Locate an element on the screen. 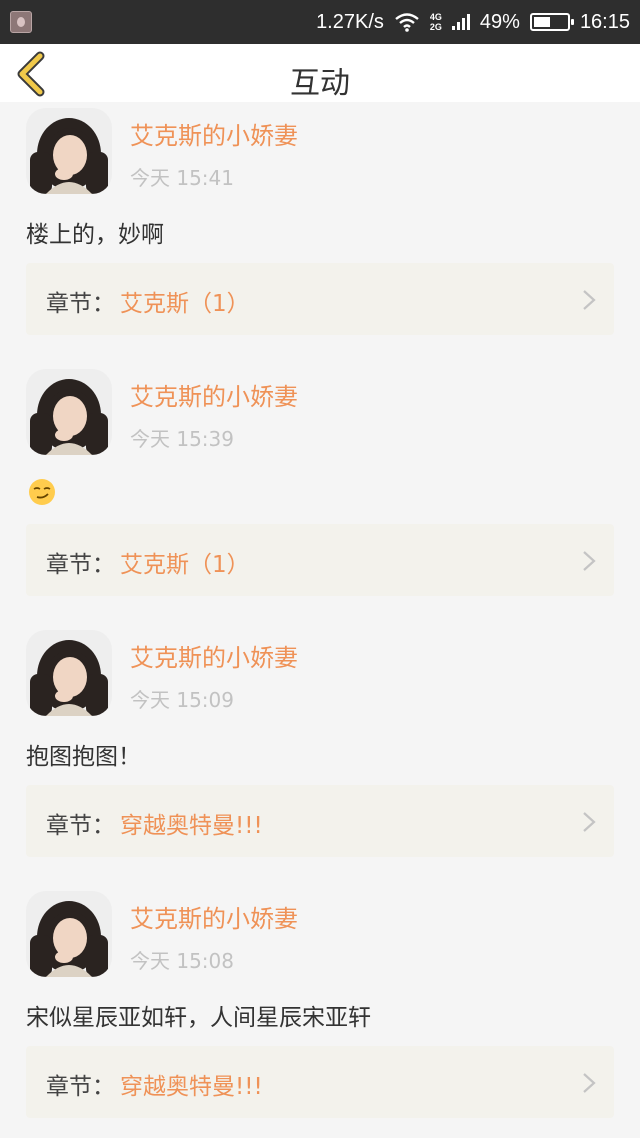 The height and width of the screenshot is (1138, 640). wifi-icon is located at coordinates (407, 22).